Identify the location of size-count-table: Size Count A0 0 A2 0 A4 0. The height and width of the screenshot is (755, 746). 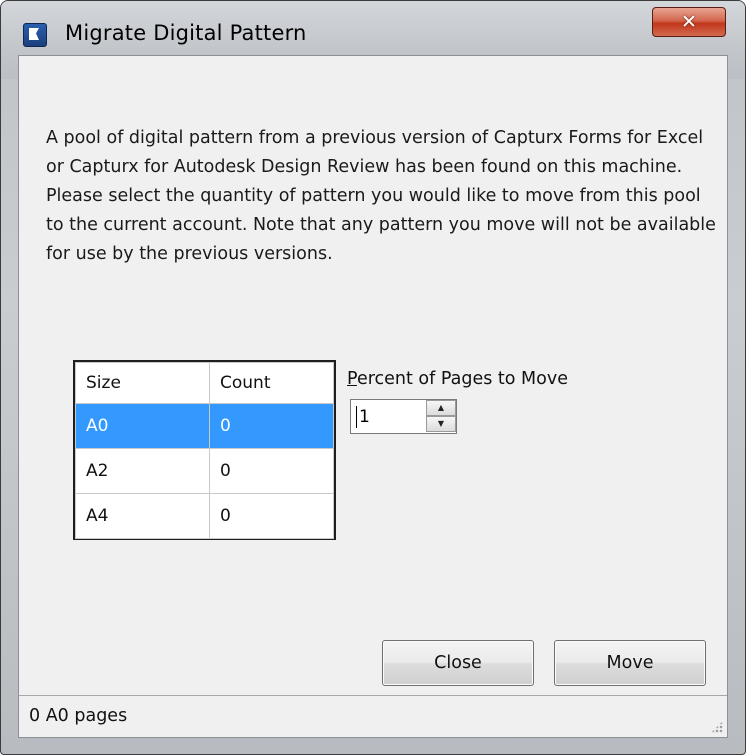
(204, 450).